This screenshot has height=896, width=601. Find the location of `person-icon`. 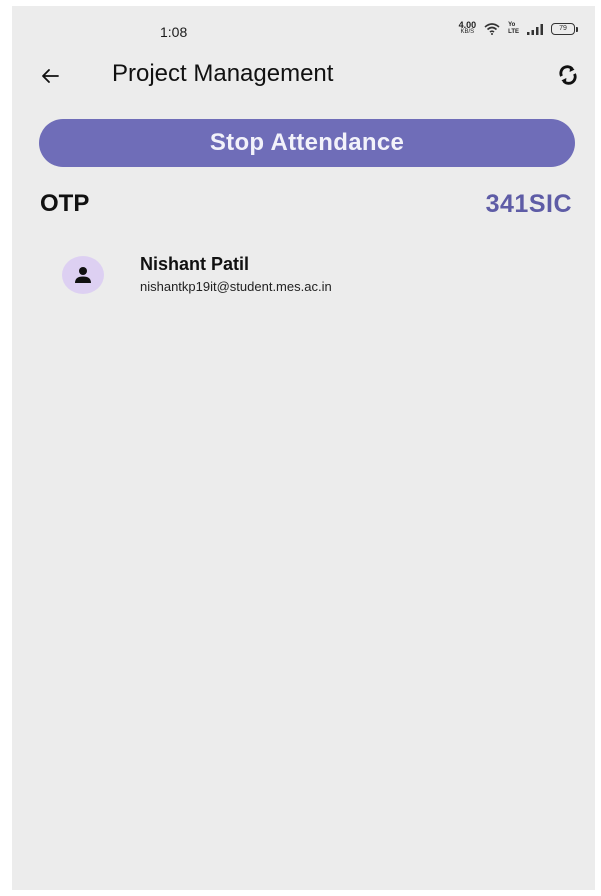

person-icon is located at coordinates (83, 275).